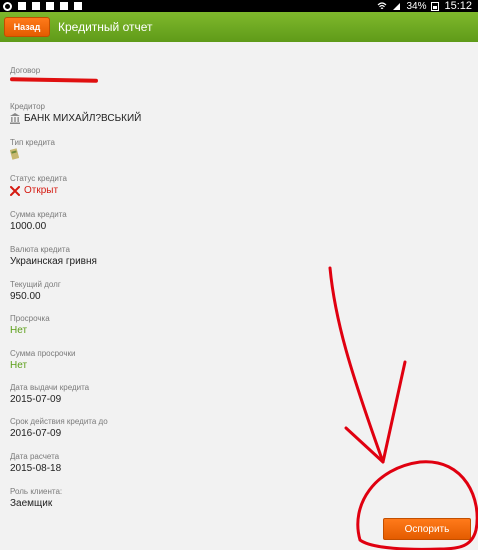  I want to click on field-creditor: Кредитор БАНК МИХАЙЛ?ВСЬКИЙ, so click(75, 113).